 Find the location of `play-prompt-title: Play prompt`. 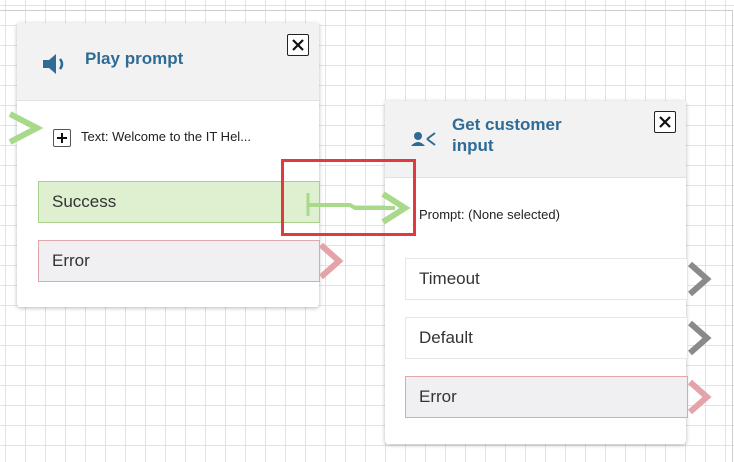

play-prompt-title: Play prompt is located at coordinates (134, 58).